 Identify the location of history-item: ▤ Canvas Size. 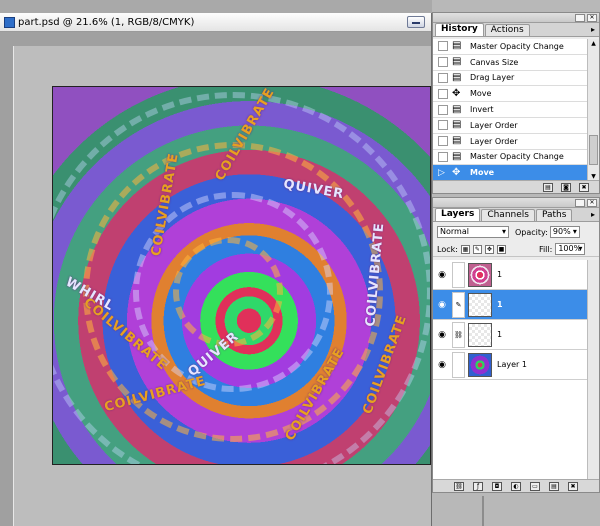
(510, 63).